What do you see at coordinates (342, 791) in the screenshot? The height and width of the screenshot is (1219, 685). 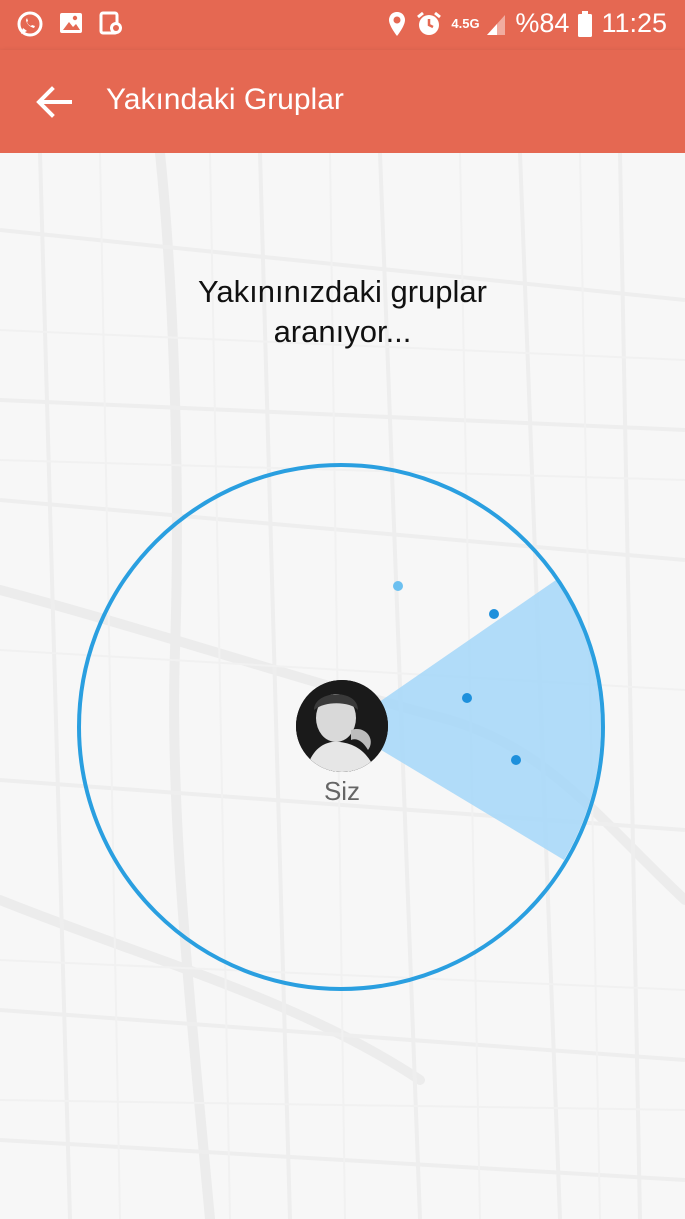 I see `me-label: Siz` at bounding box center [342, 791].